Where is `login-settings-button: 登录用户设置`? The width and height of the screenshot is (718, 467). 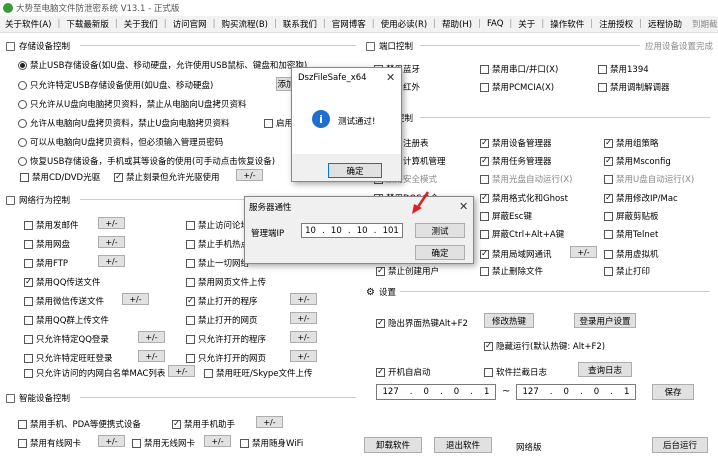
login-settings-button: 登录用户设置 is located at coordinates (605, 320).